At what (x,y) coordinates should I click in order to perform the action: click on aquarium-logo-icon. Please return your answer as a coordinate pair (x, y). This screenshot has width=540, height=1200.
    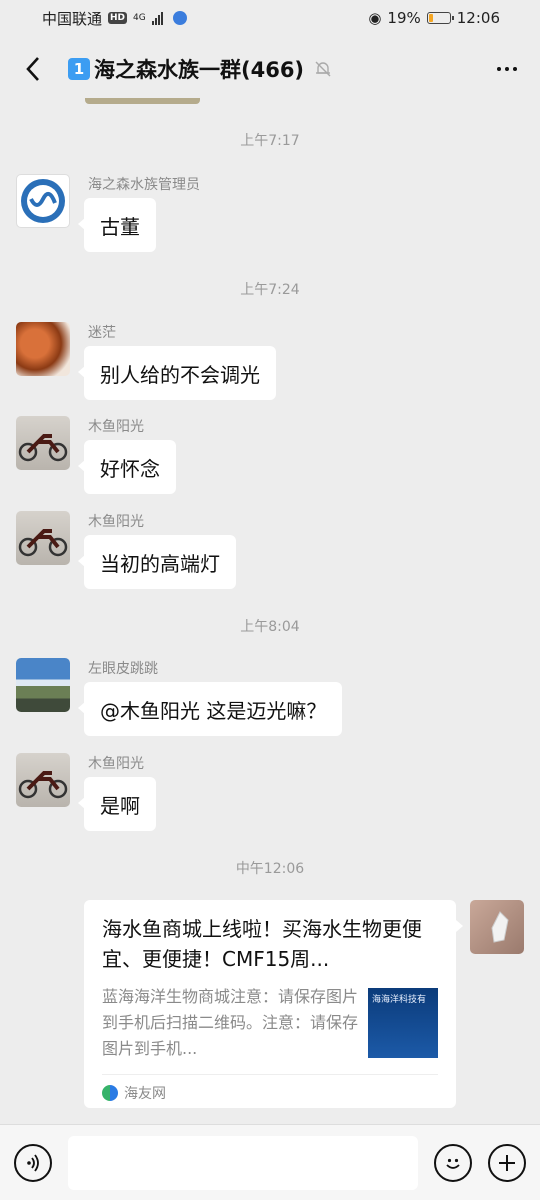
    Looking at the image, I should click on (43, 201).